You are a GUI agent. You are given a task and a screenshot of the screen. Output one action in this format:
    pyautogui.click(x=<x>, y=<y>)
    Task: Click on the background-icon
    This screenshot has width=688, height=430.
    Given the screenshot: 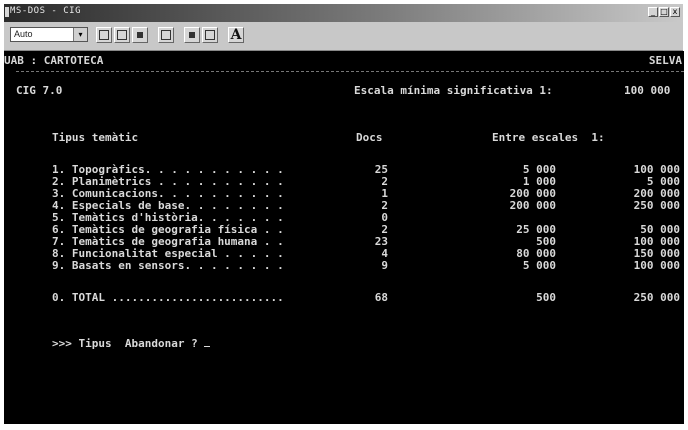 What is the action you would take?
    pyautogui.click(x=210, y=35)
    